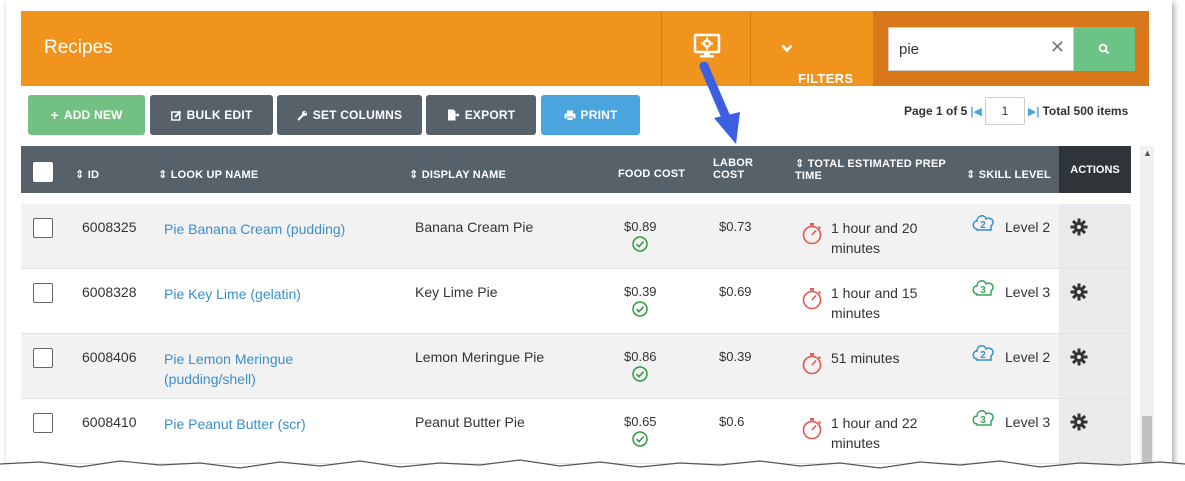  What do you see at coordinates (732, 421) in the screenshot?
I see `row-labor-cost: $0.6` at bounding box center [732, 421].